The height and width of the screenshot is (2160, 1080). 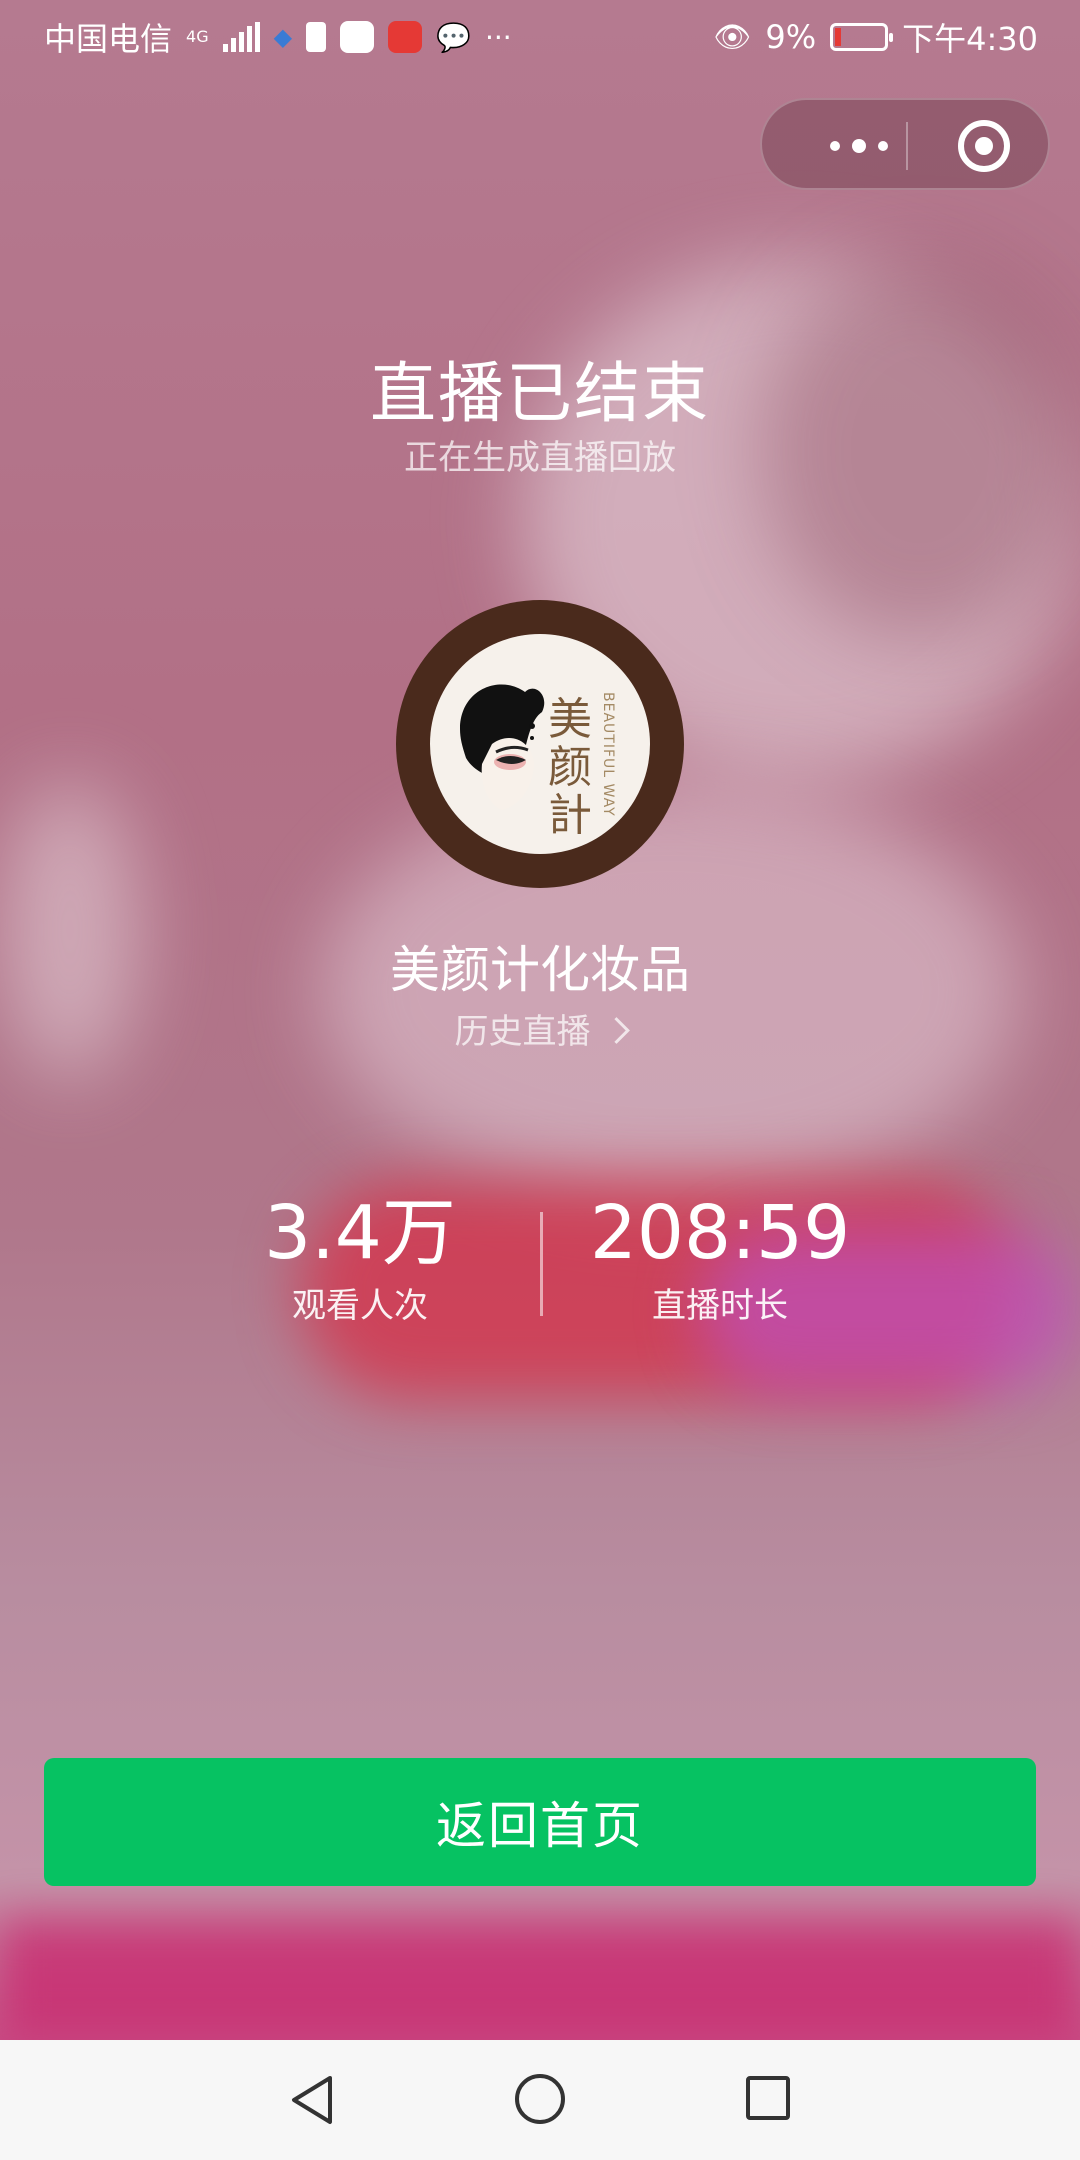 What do you see at coordinates (498, 37) in the screenshot?
I see `more-notifications-icon: ···` at bounding box center [498, 37].